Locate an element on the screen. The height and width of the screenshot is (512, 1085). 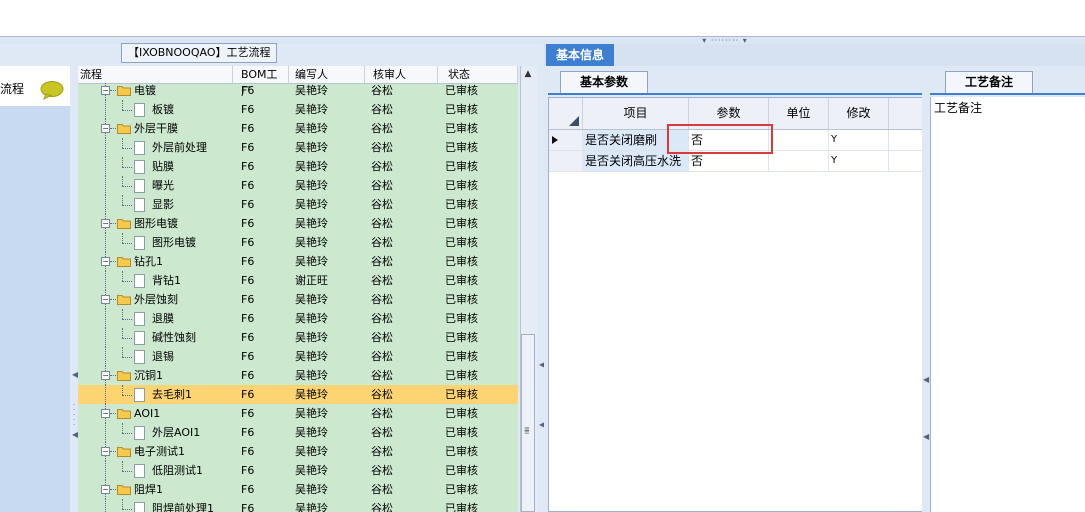
process-row: 碱性蚀刻 F6 吴艳玲 谷松 已审核 is located at coordinates (298, 337).